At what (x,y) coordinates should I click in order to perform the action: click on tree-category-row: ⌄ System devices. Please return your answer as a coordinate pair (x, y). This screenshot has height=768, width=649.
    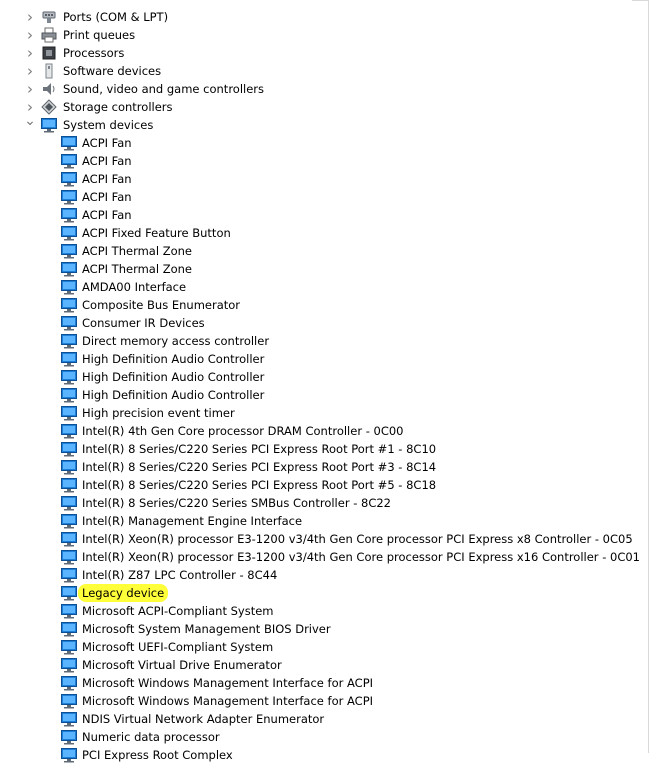
    Looking at the image, I should click on (324, 124).